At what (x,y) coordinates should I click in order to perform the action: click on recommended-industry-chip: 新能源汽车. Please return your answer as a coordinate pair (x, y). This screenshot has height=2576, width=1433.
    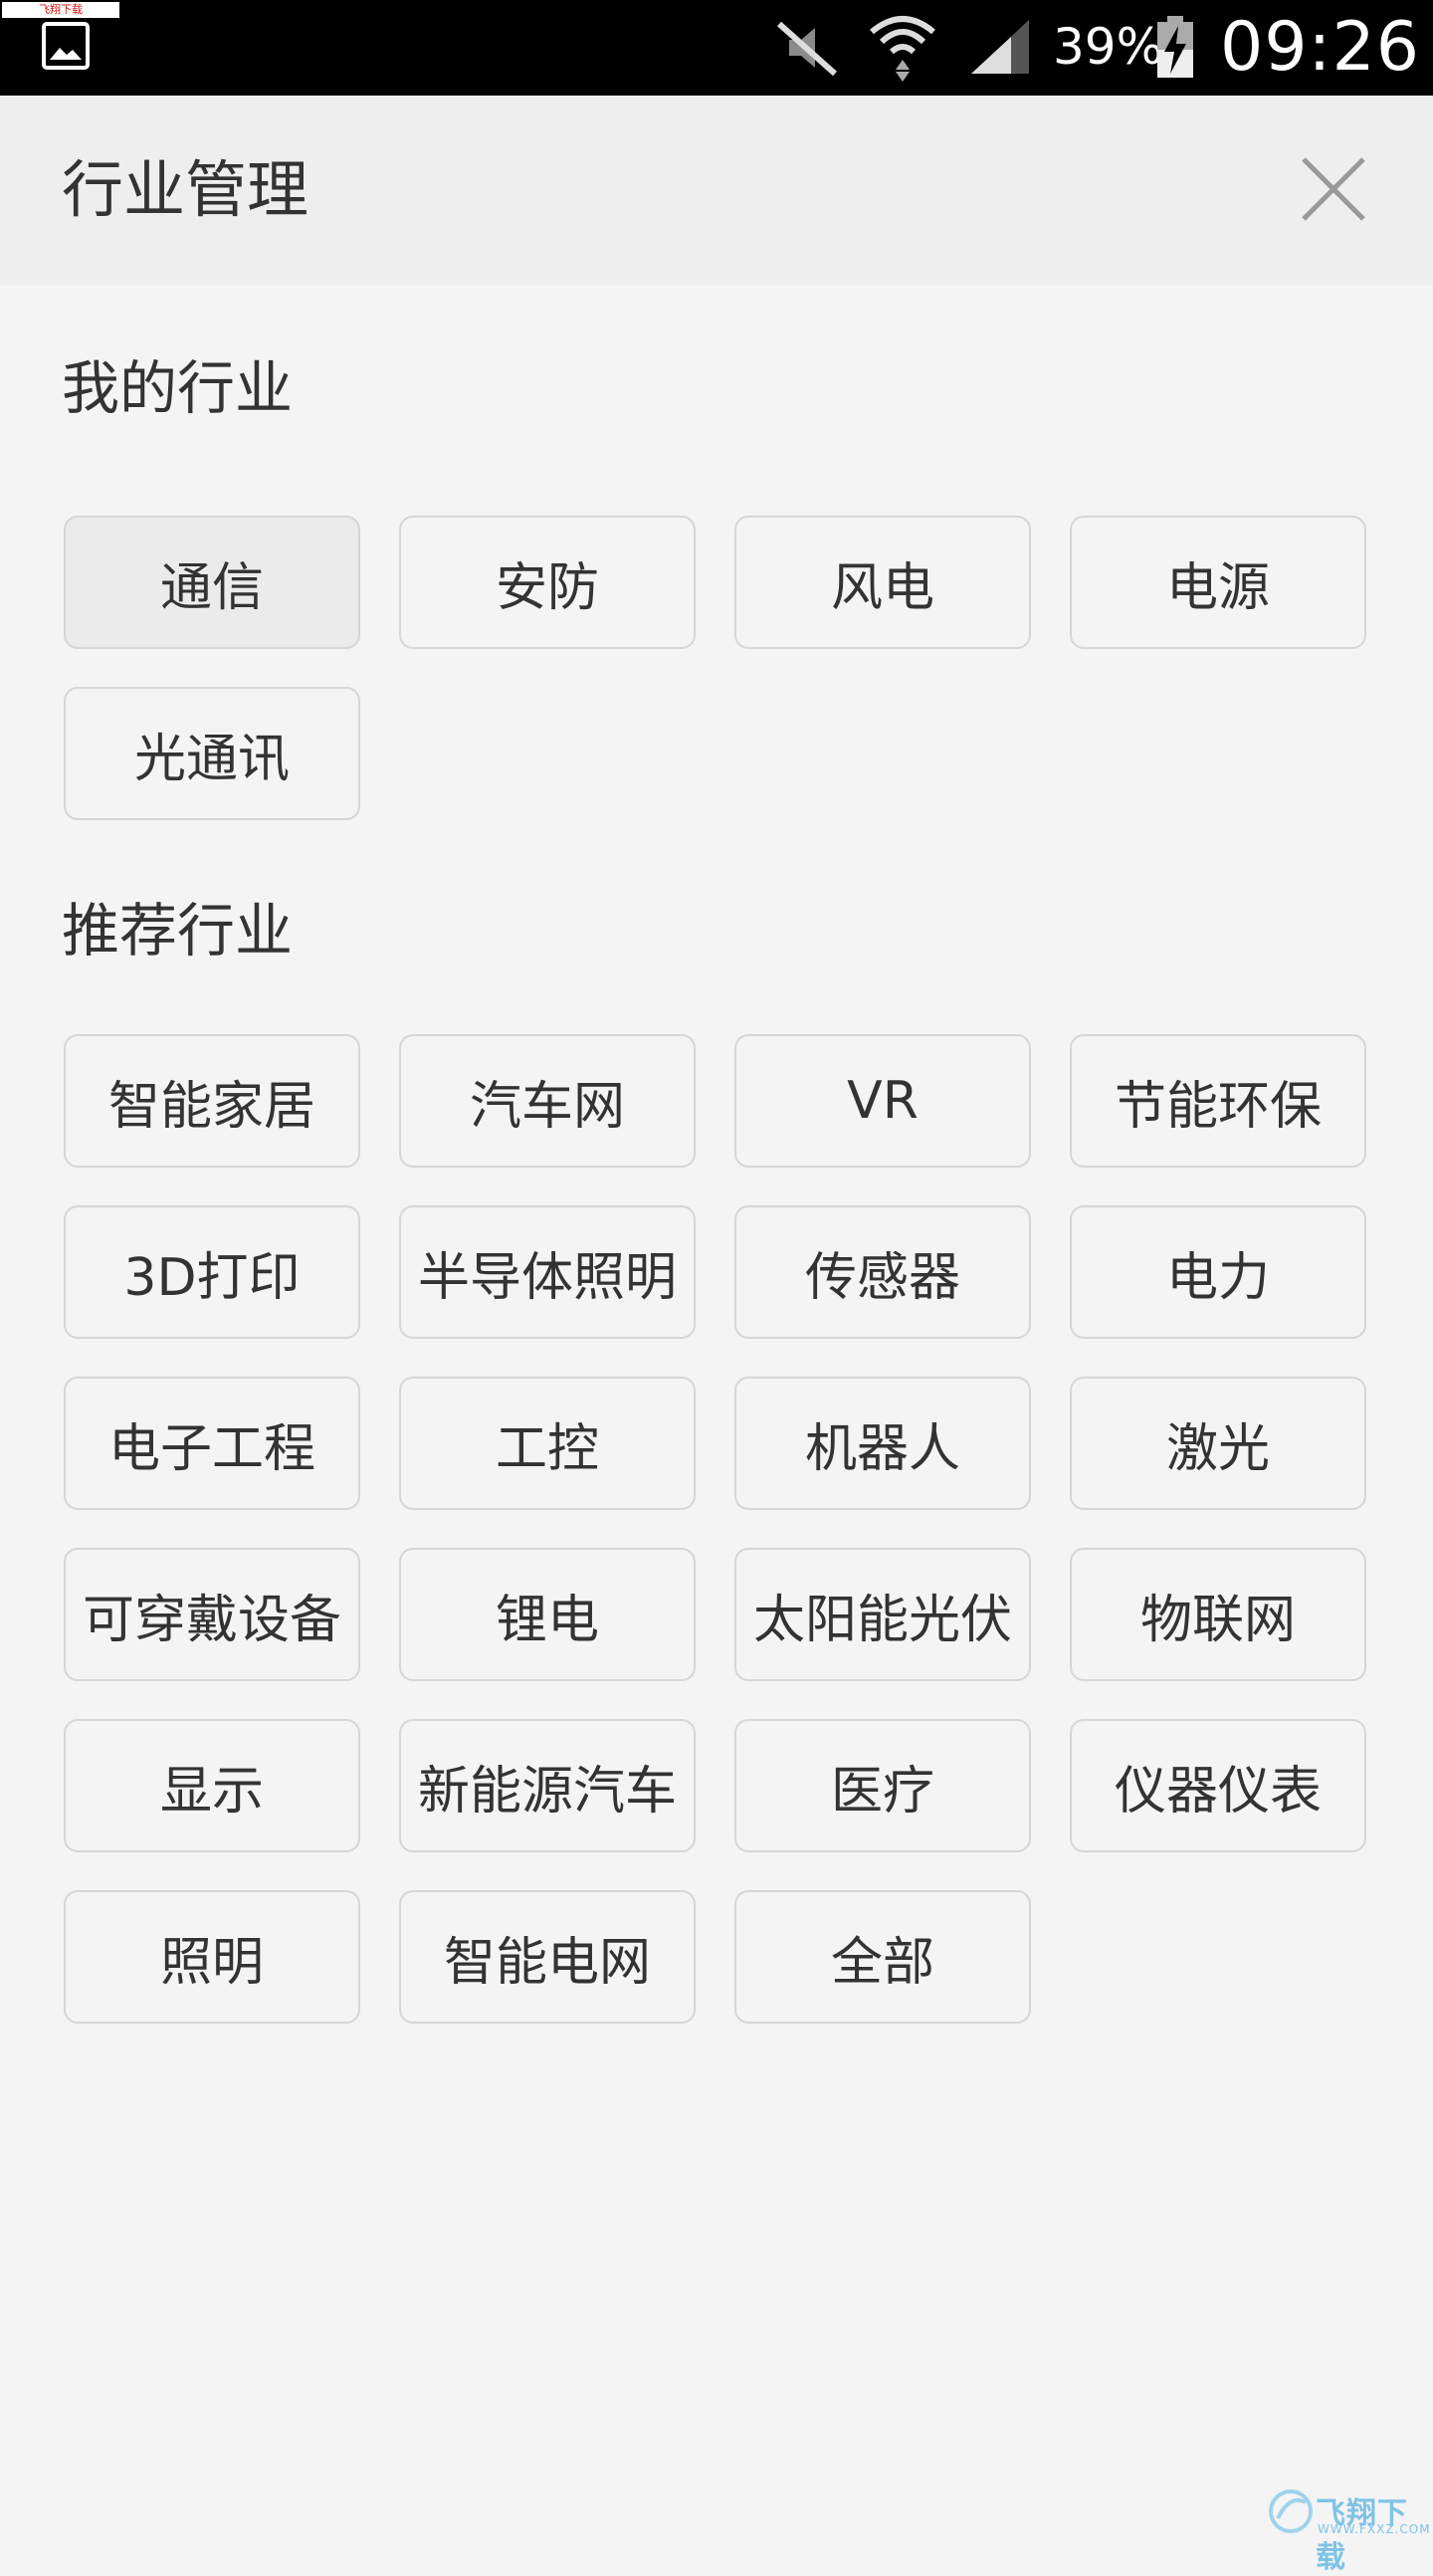
    Looking at the image, I should click on (547, 1785).